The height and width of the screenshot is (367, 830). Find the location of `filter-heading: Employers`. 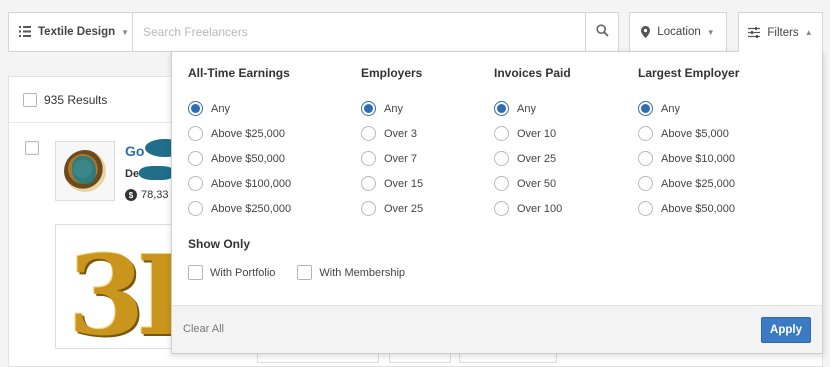

filter-heading: Employers is located at coordinates (392, 73).